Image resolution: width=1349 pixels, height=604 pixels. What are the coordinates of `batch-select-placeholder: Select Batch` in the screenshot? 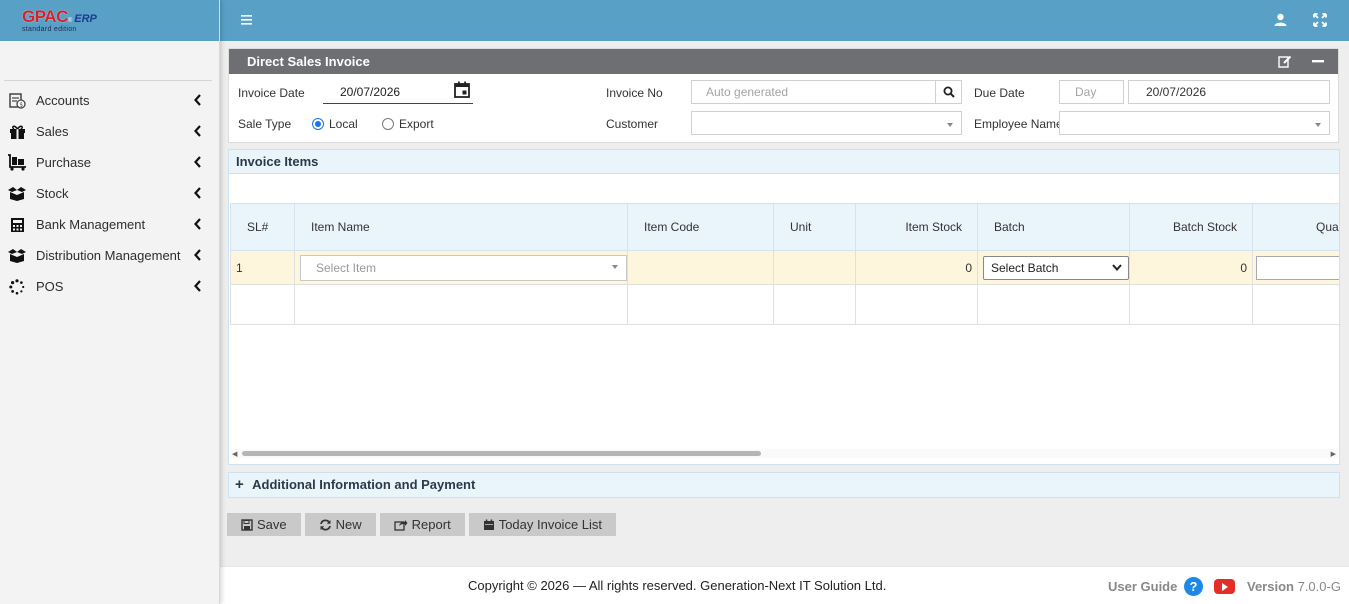 It's located at (1025, 267).